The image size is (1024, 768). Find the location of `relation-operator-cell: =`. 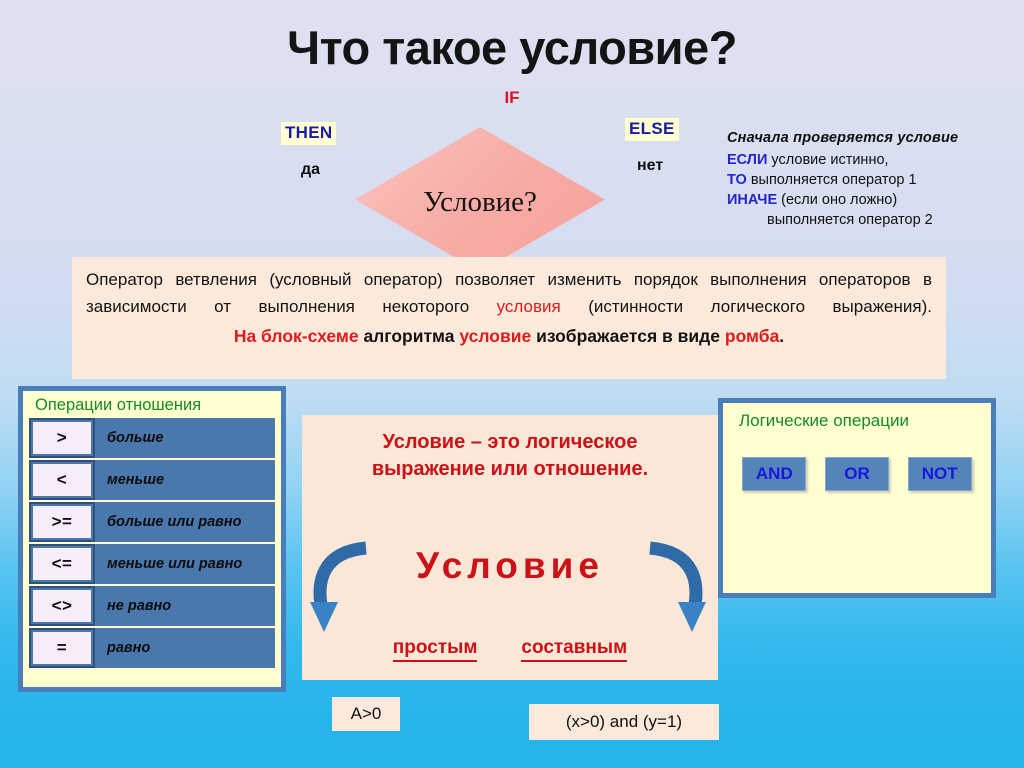

relation-operator-cell: = is located at coordinates (62, 648).